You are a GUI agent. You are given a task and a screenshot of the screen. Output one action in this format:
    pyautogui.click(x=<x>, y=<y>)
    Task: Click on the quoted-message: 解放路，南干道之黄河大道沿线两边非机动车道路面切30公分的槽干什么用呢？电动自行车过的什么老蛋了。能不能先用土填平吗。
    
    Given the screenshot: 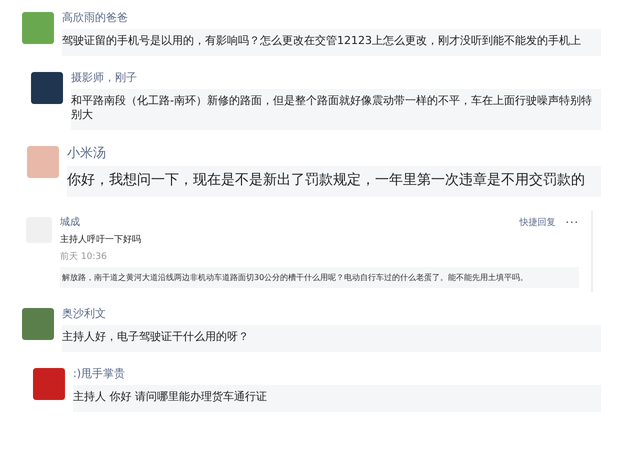 What is the action you would take?
    pyautogui.click(x=319, y=277)
    